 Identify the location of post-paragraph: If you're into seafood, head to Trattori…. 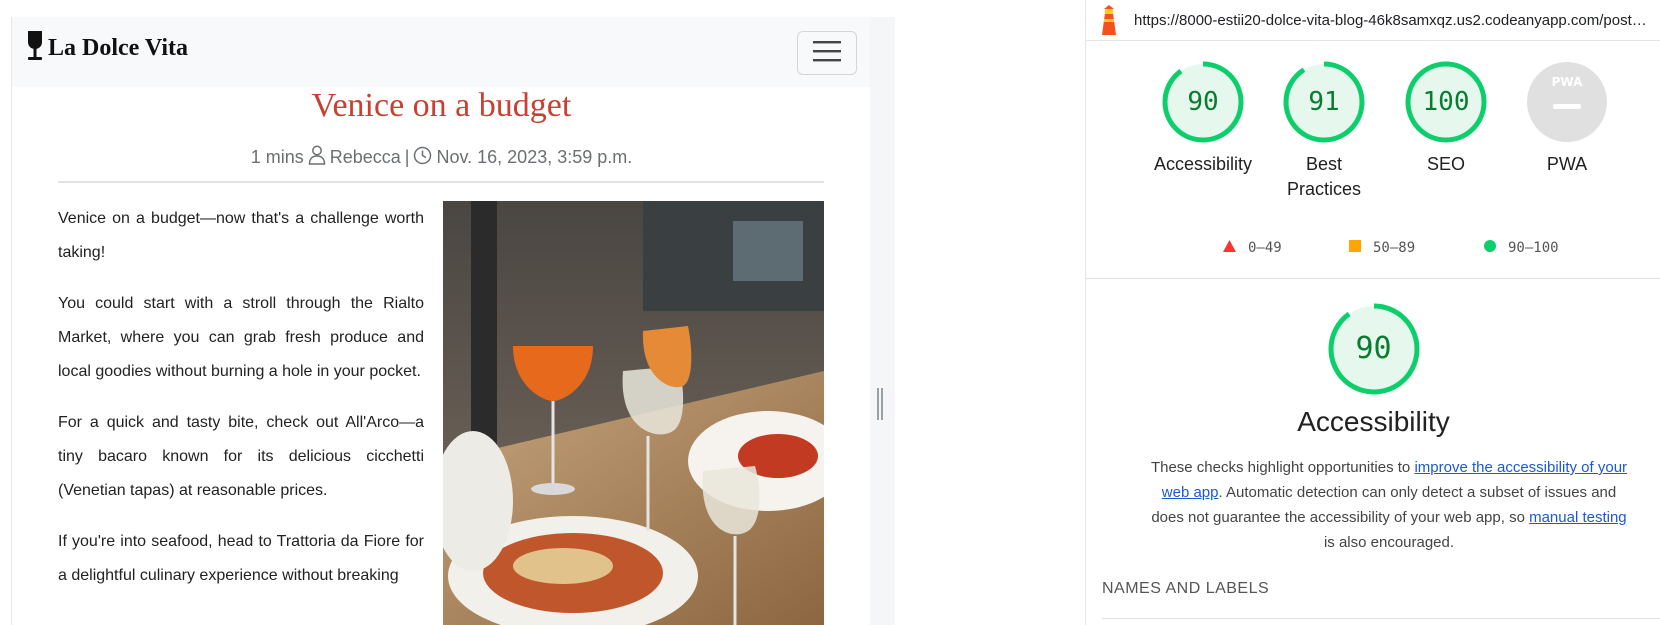
(241, 558).